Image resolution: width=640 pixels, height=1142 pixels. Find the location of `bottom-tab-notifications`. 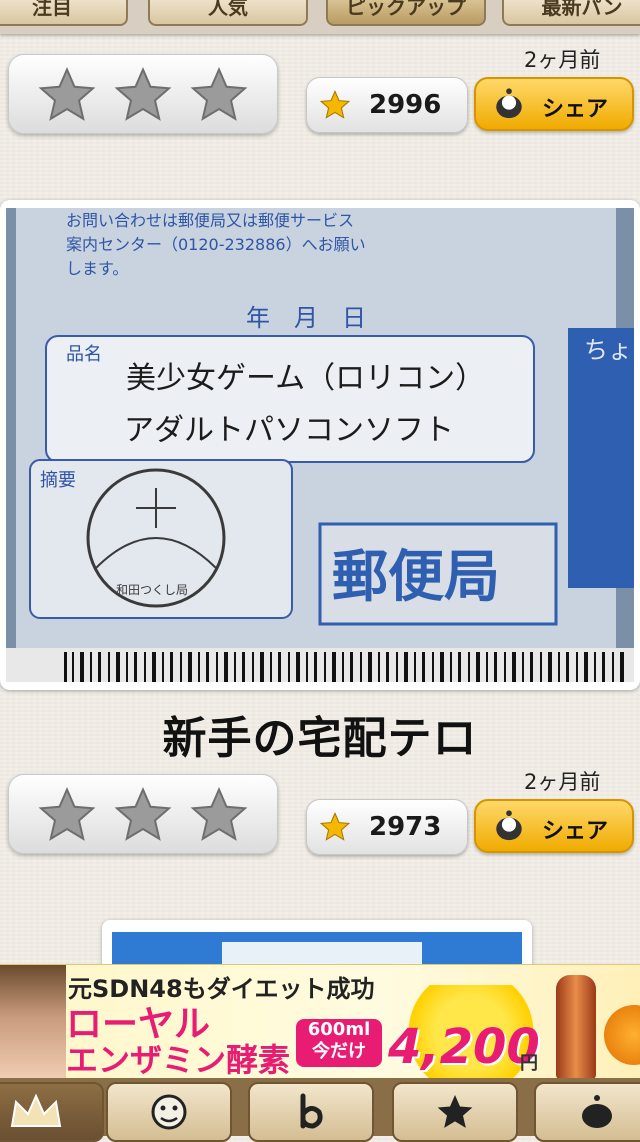

bottom-tab-notifications is located at coordinates (587, 1112).